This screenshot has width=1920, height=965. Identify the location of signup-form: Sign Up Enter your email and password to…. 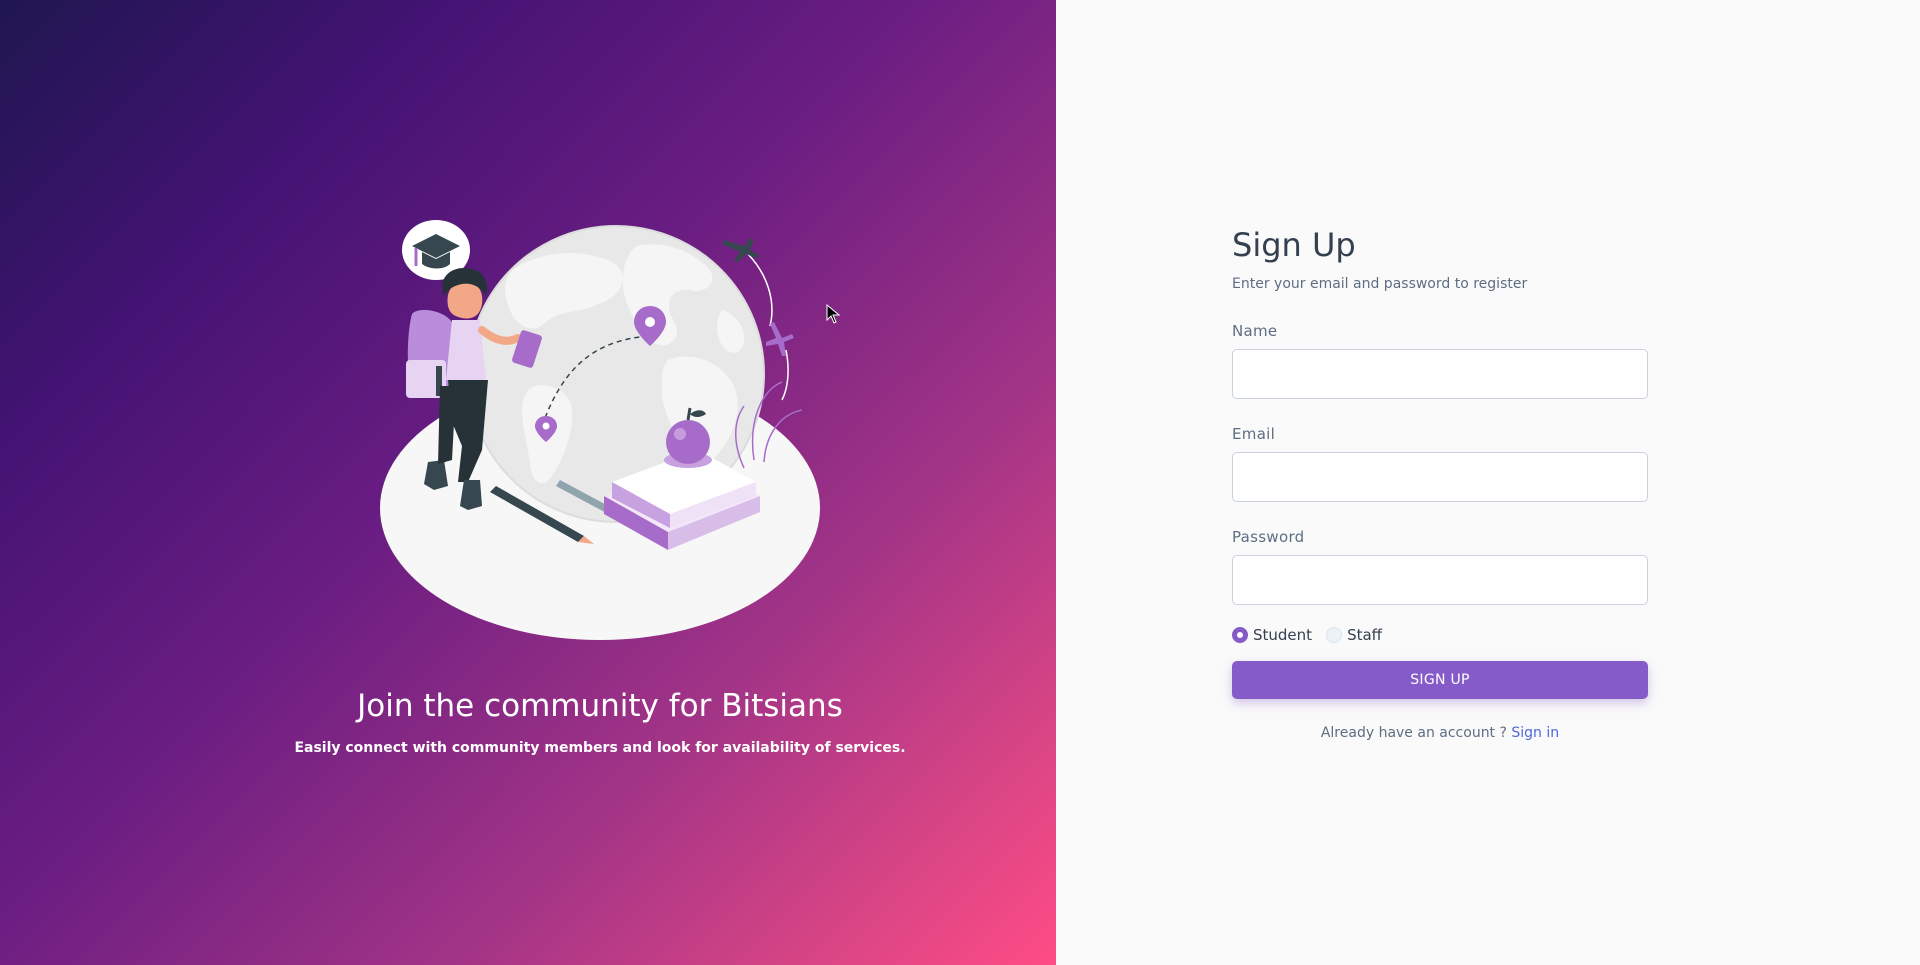
(1440, 483).